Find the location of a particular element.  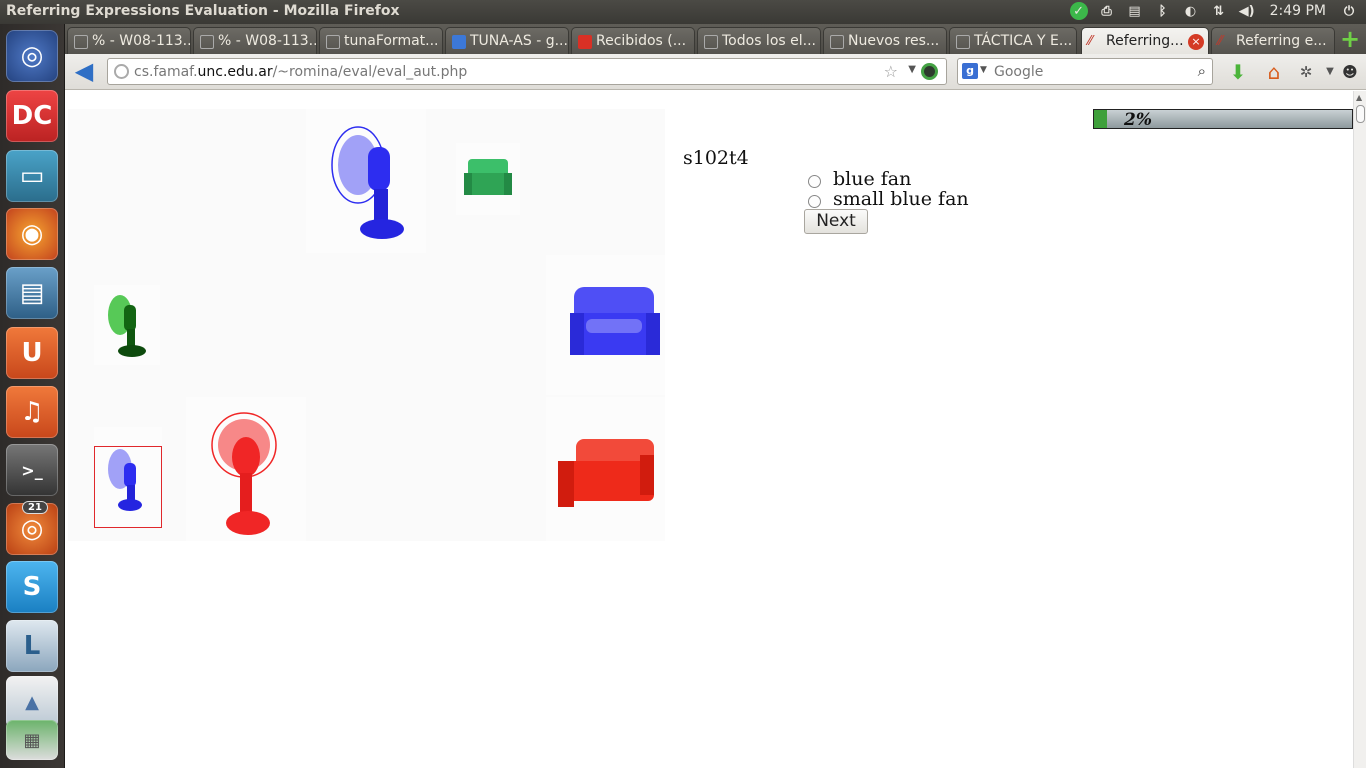

progress-label: 2% is located at coordinates (1138, 120).